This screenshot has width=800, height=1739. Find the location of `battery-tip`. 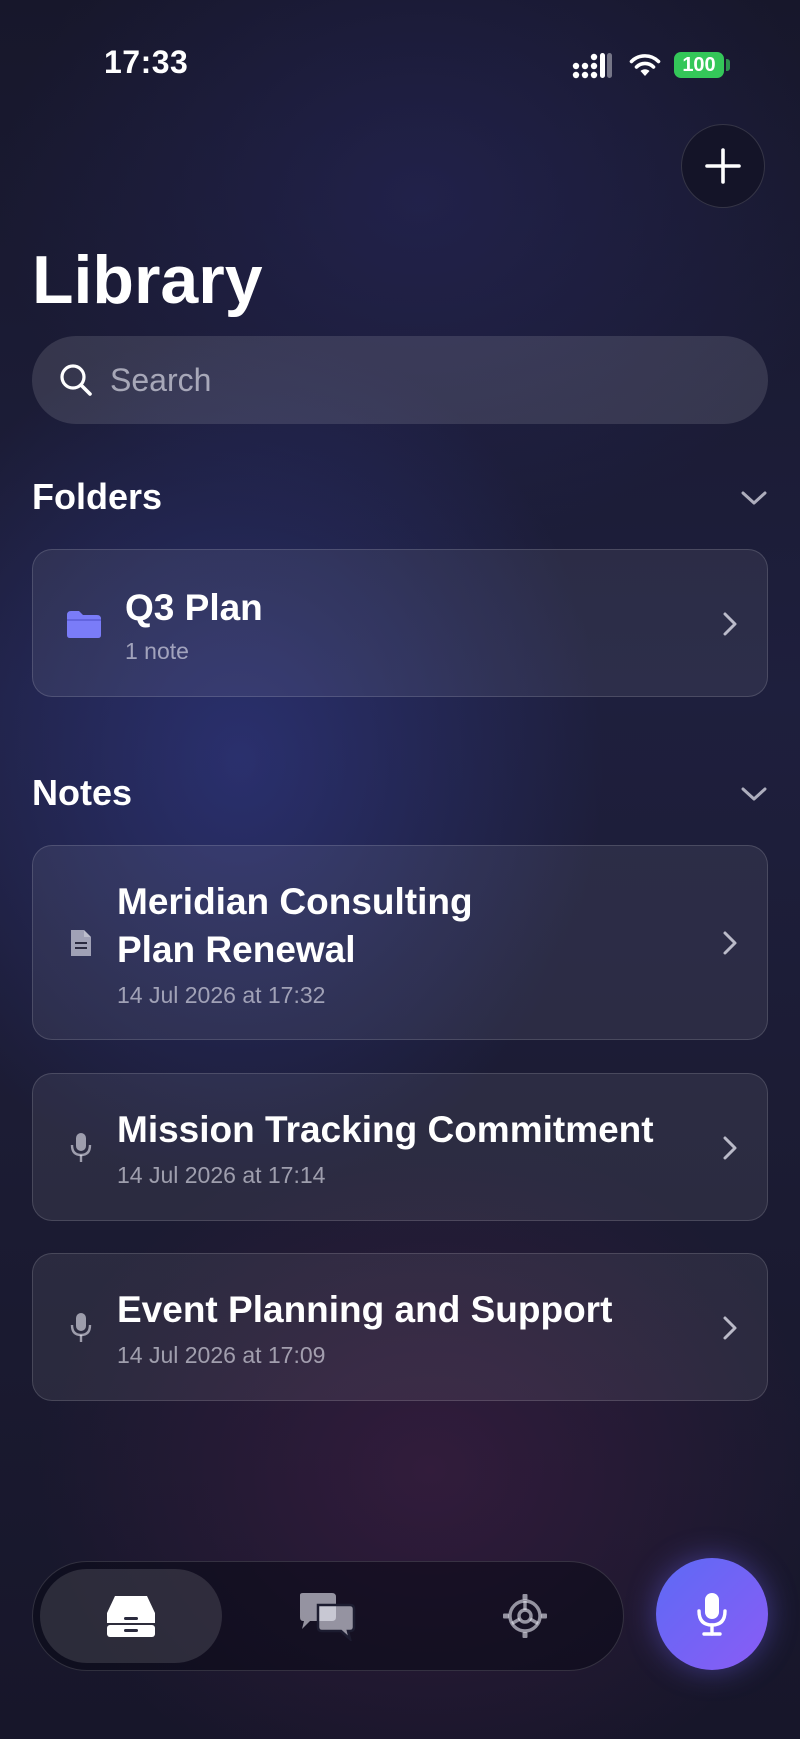

battery-tip is located at coordinates (728, 65).